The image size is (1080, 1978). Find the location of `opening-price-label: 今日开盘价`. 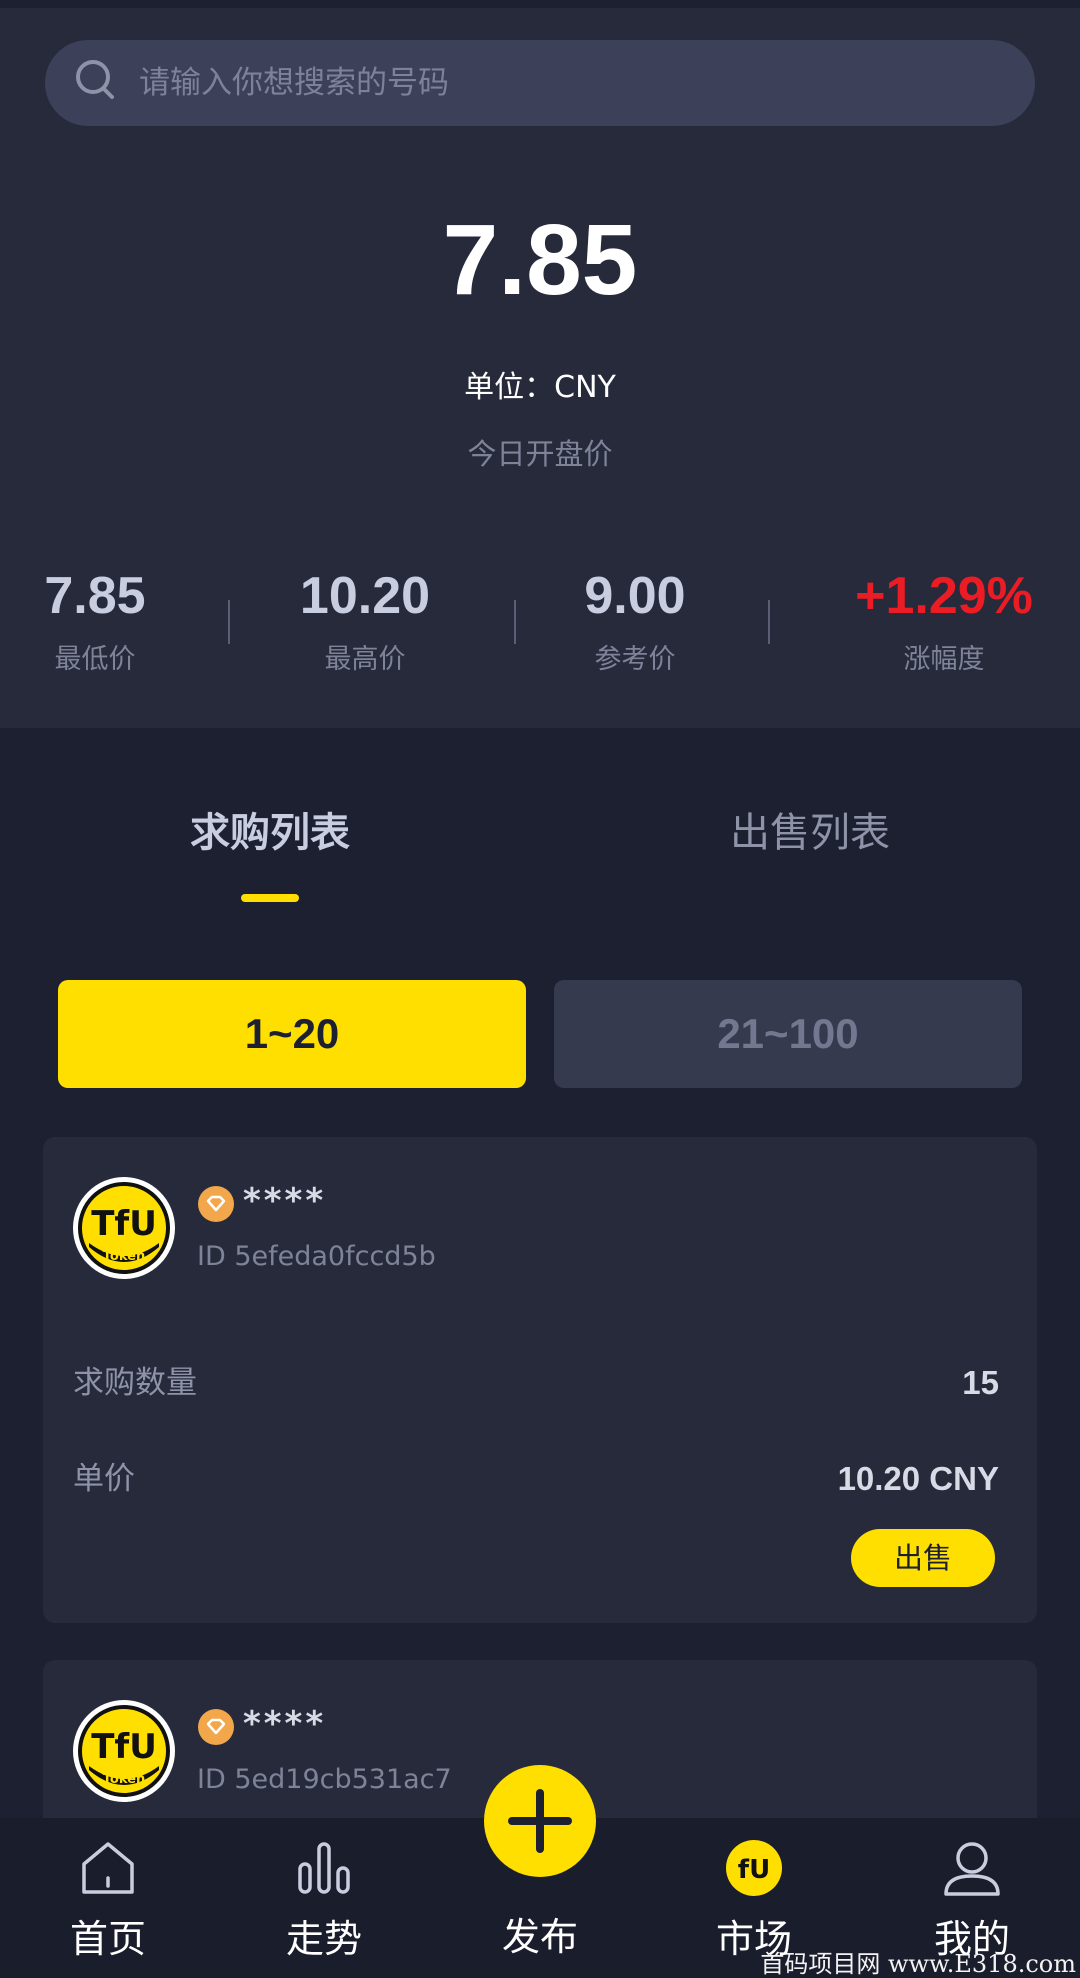

opening-price-label: 今日开盘价 is located at coordinates (540, 454).